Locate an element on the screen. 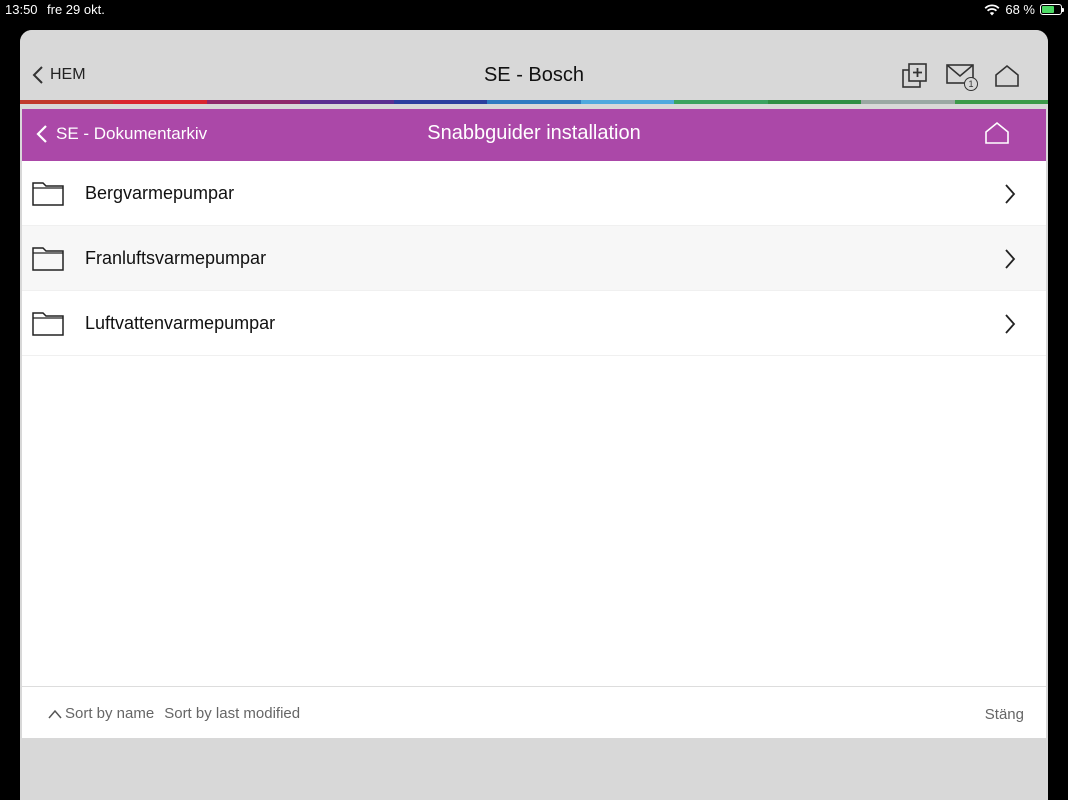 The height and width of the screenshot is (800, 1068). sort-footer: Sort by name Sort by last modified Stäng is located at coordinates (534, 712).